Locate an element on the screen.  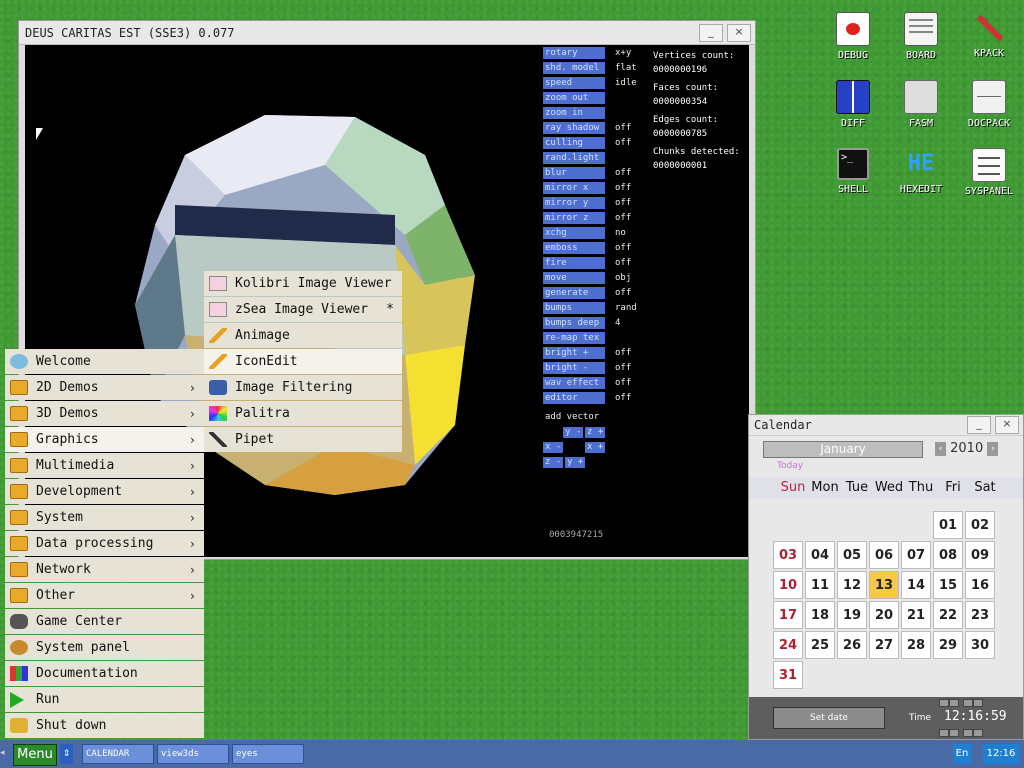
menu-item-multimedia: Multimedia › is located at coordinates (104, 465).